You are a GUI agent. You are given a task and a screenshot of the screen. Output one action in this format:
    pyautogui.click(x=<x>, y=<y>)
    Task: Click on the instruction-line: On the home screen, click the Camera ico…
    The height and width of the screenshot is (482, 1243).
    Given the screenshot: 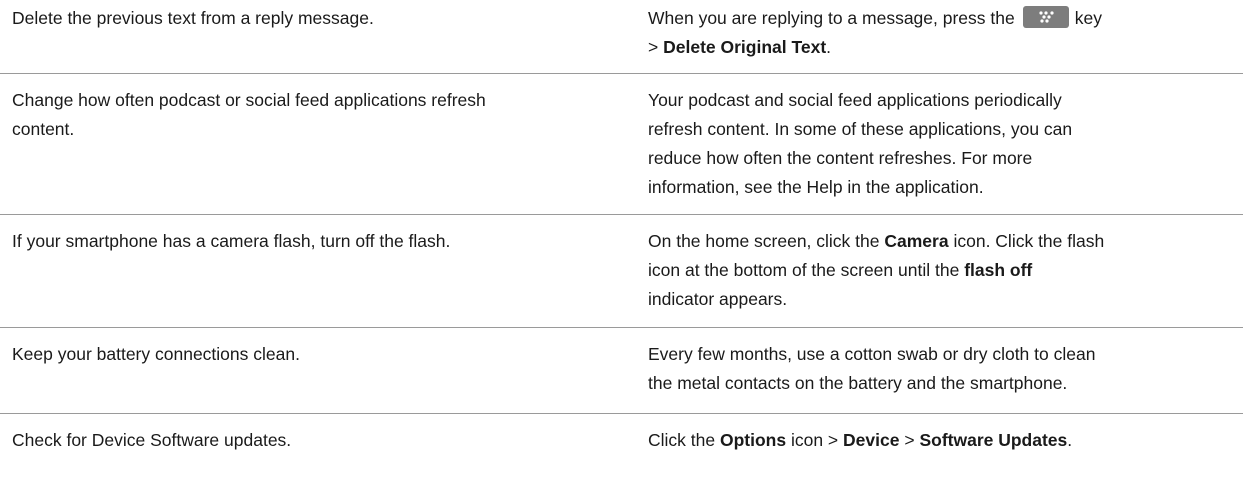 What is the action you would take?
    pyautogui.click(x=945, y=241)
    